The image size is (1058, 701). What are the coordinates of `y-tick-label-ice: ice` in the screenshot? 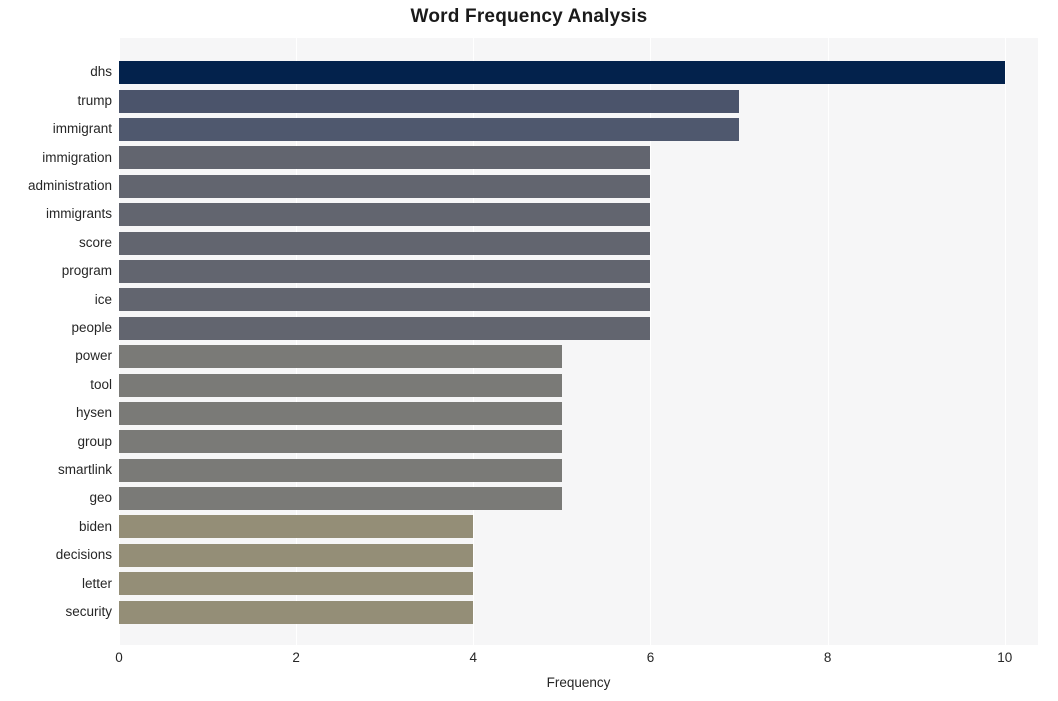 It's located at (103, 299).